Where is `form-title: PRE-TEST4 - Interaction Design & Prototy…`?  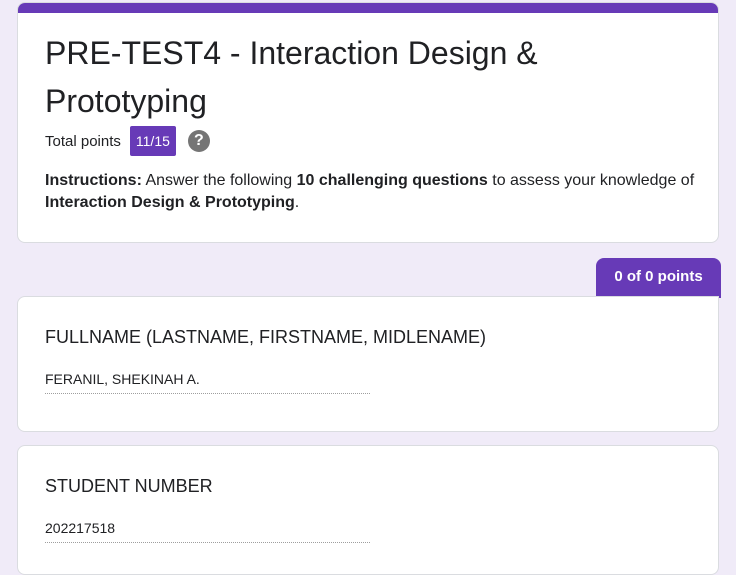
form-title: PRE-TEST4 - Interaction Design & Prototy… is located at coordinates (291, 77).